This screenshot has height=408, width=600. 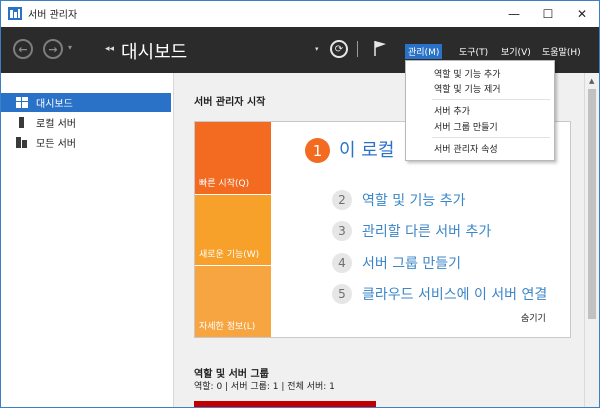 What do you see at coordinates (452, 110) in the screenshot?
I see `menu-item-add-servers: 서버 추가` at bounding box center [452, 110].